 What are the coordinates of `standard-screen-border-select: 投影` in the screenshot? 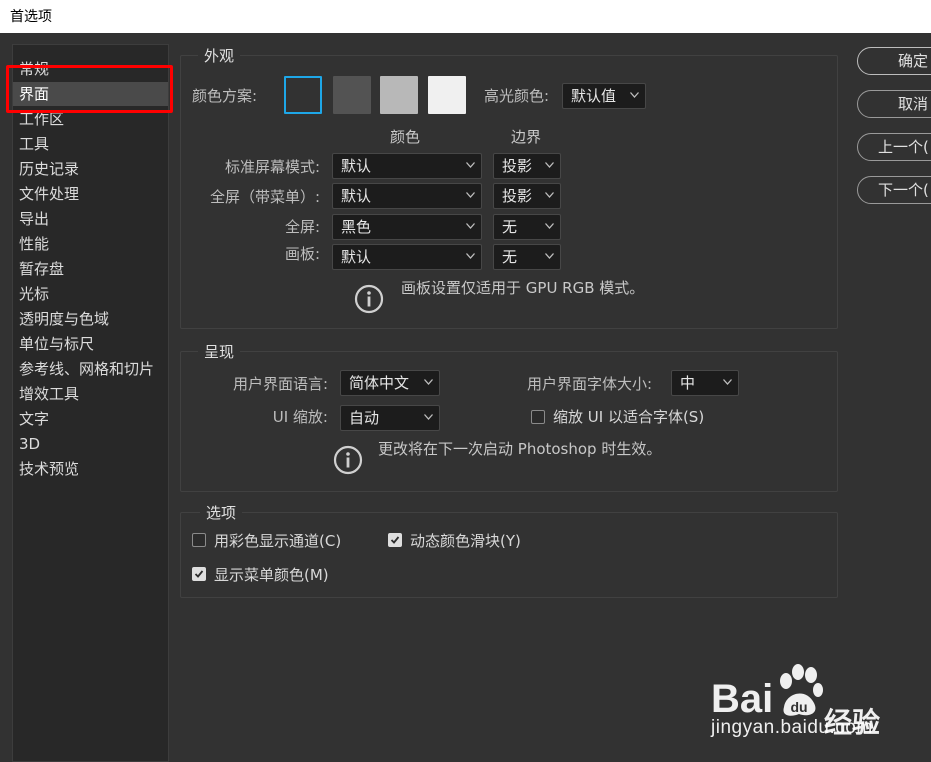 It's located at (527, 166).